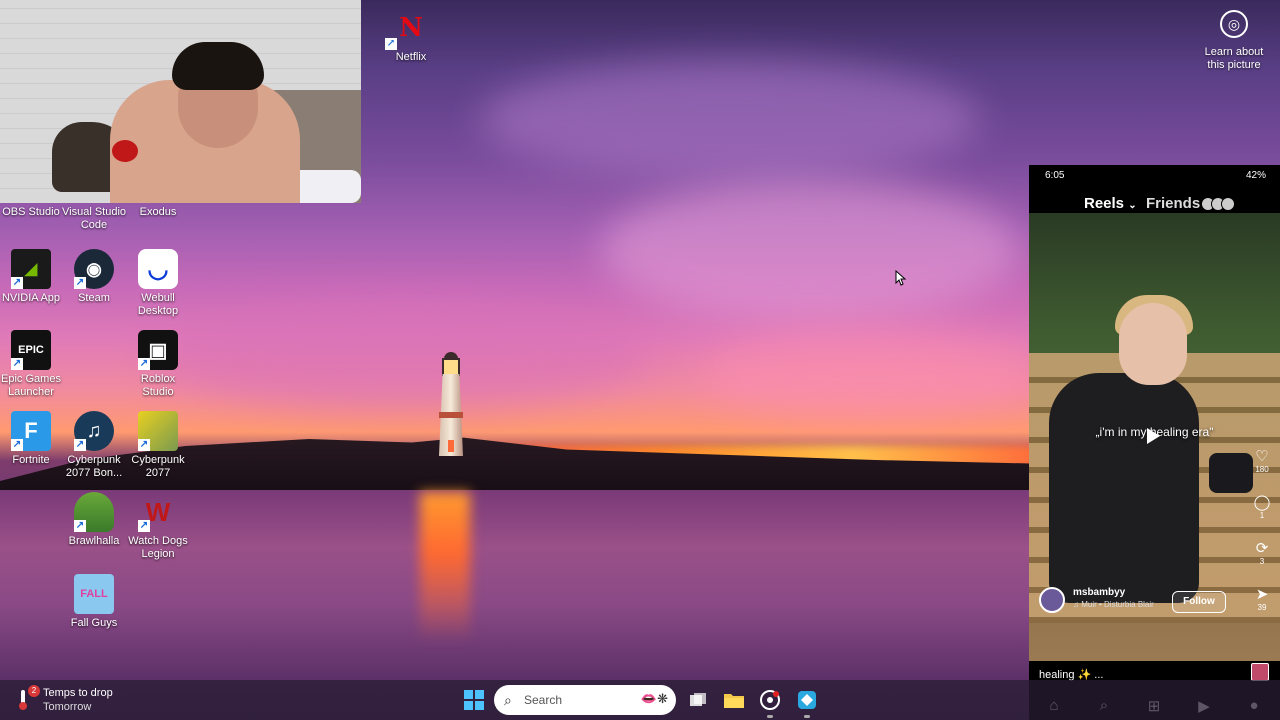 This screenshot has width=1280, height=720. What do you see at coordinates (1153, 436) in the screenshot?
I see `play-icon` at bounding box center [1153, 436].